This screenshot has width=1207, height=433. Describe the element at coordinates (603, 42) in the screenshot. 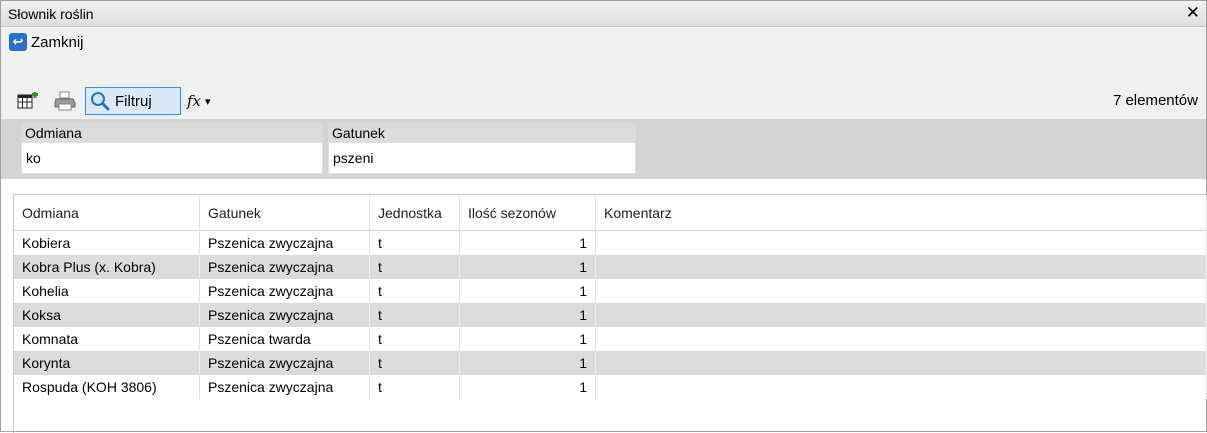

I see `close-bar: ↩ Zamknij` at that location.